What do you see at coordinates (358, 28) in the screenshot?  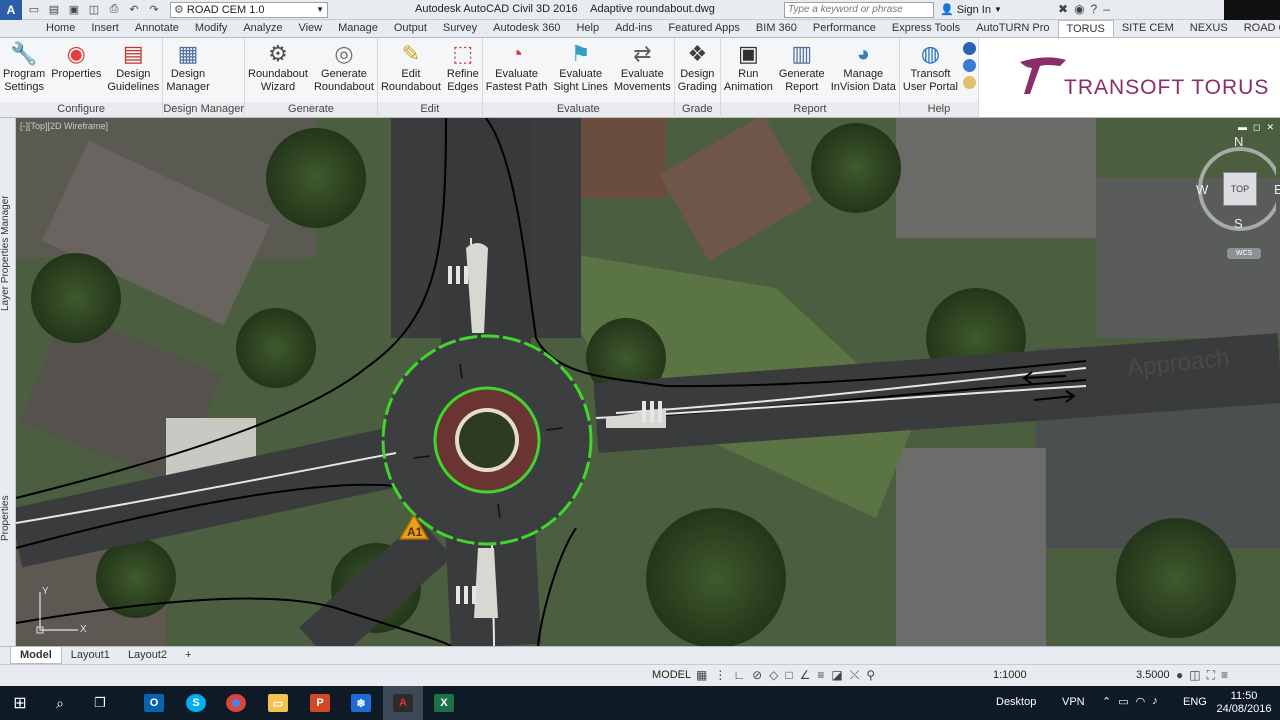 I see `tab-manage: Manage` at bounding box center [358, 28].